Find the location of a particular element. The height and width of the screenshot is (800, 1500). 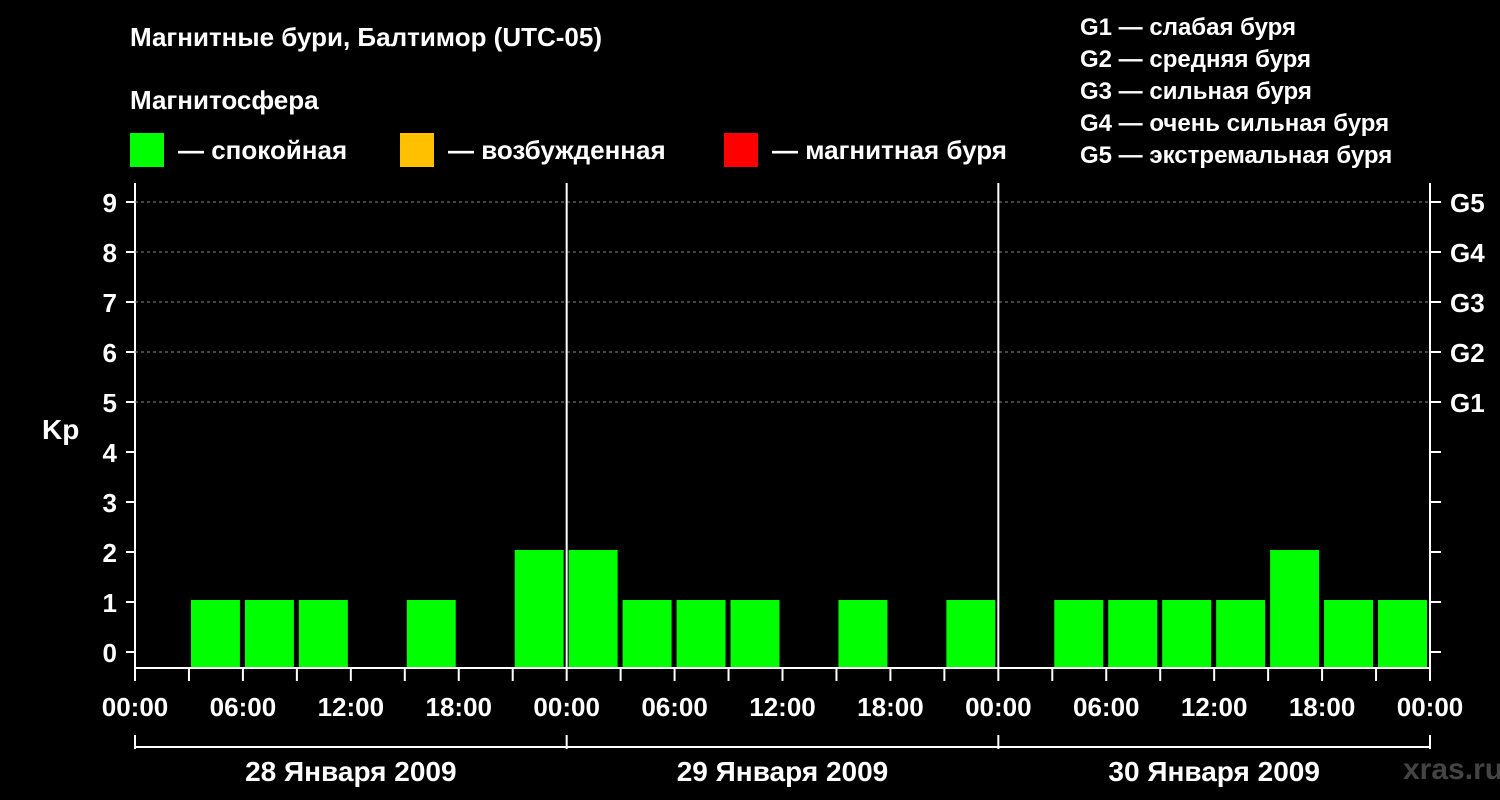

g-level-label: G5 is located at coordinates (1467, 203).